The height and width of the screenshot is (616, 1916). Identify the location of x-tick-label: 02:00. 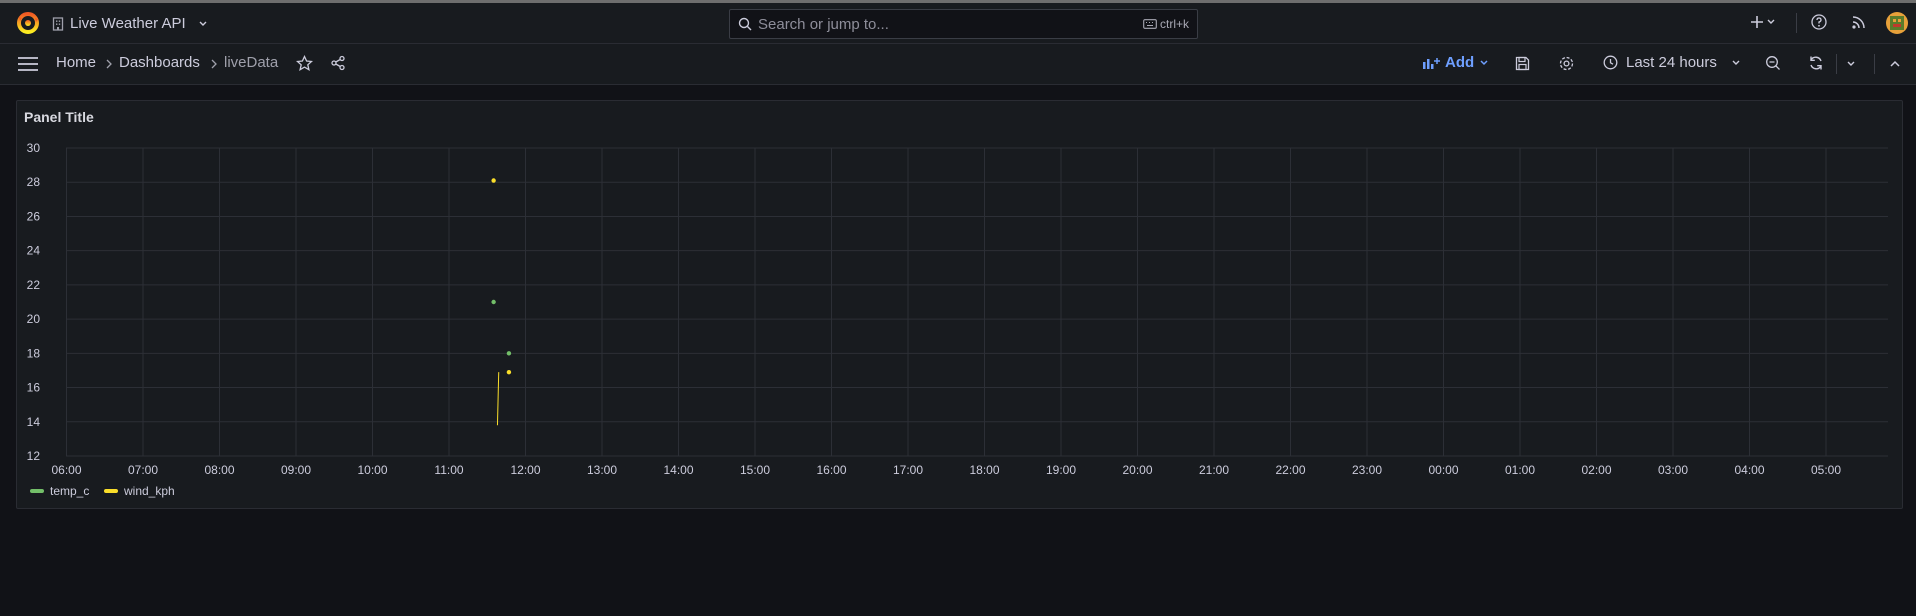
(1596, 470).